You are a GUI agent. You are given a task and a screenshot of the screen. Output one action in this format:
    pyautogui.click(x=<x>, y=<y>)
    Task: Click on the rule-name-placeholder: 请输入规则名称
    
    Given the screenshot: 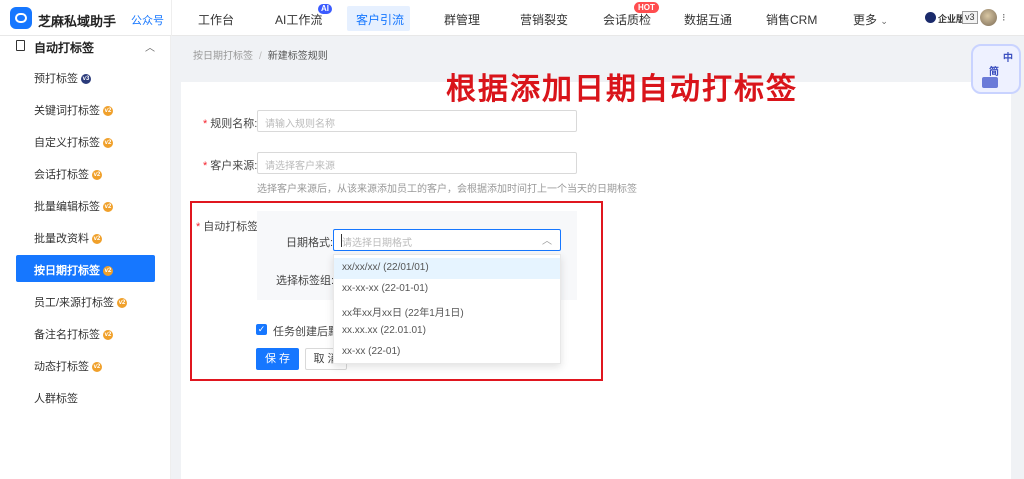 What is the action you would take?
    pyautogui.click(x=300, y=124)
    